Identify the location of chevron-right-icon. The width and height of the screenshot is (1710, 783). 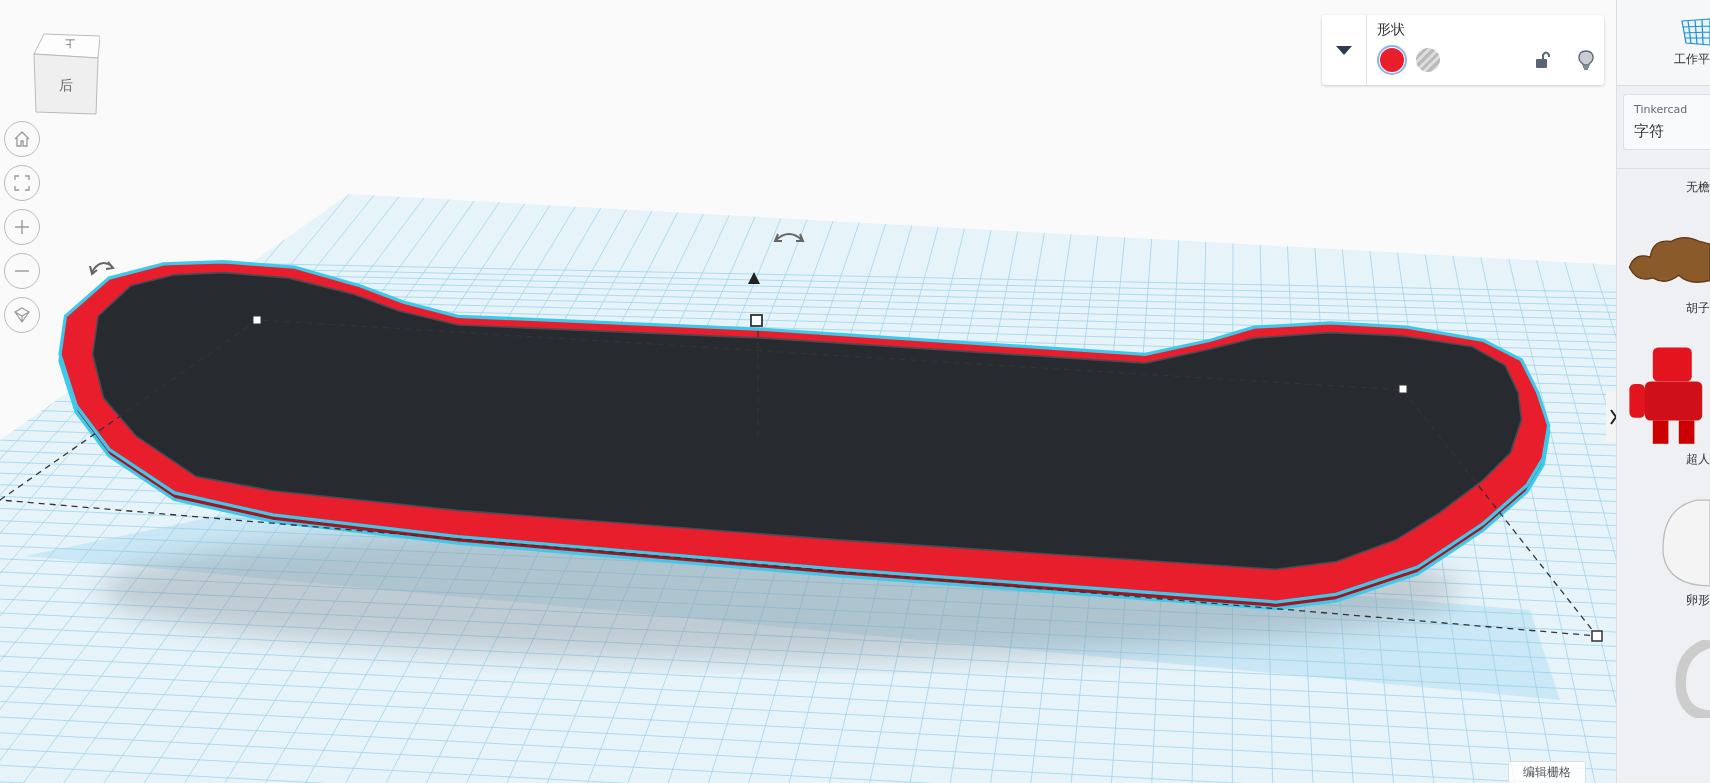
(1613, 417).